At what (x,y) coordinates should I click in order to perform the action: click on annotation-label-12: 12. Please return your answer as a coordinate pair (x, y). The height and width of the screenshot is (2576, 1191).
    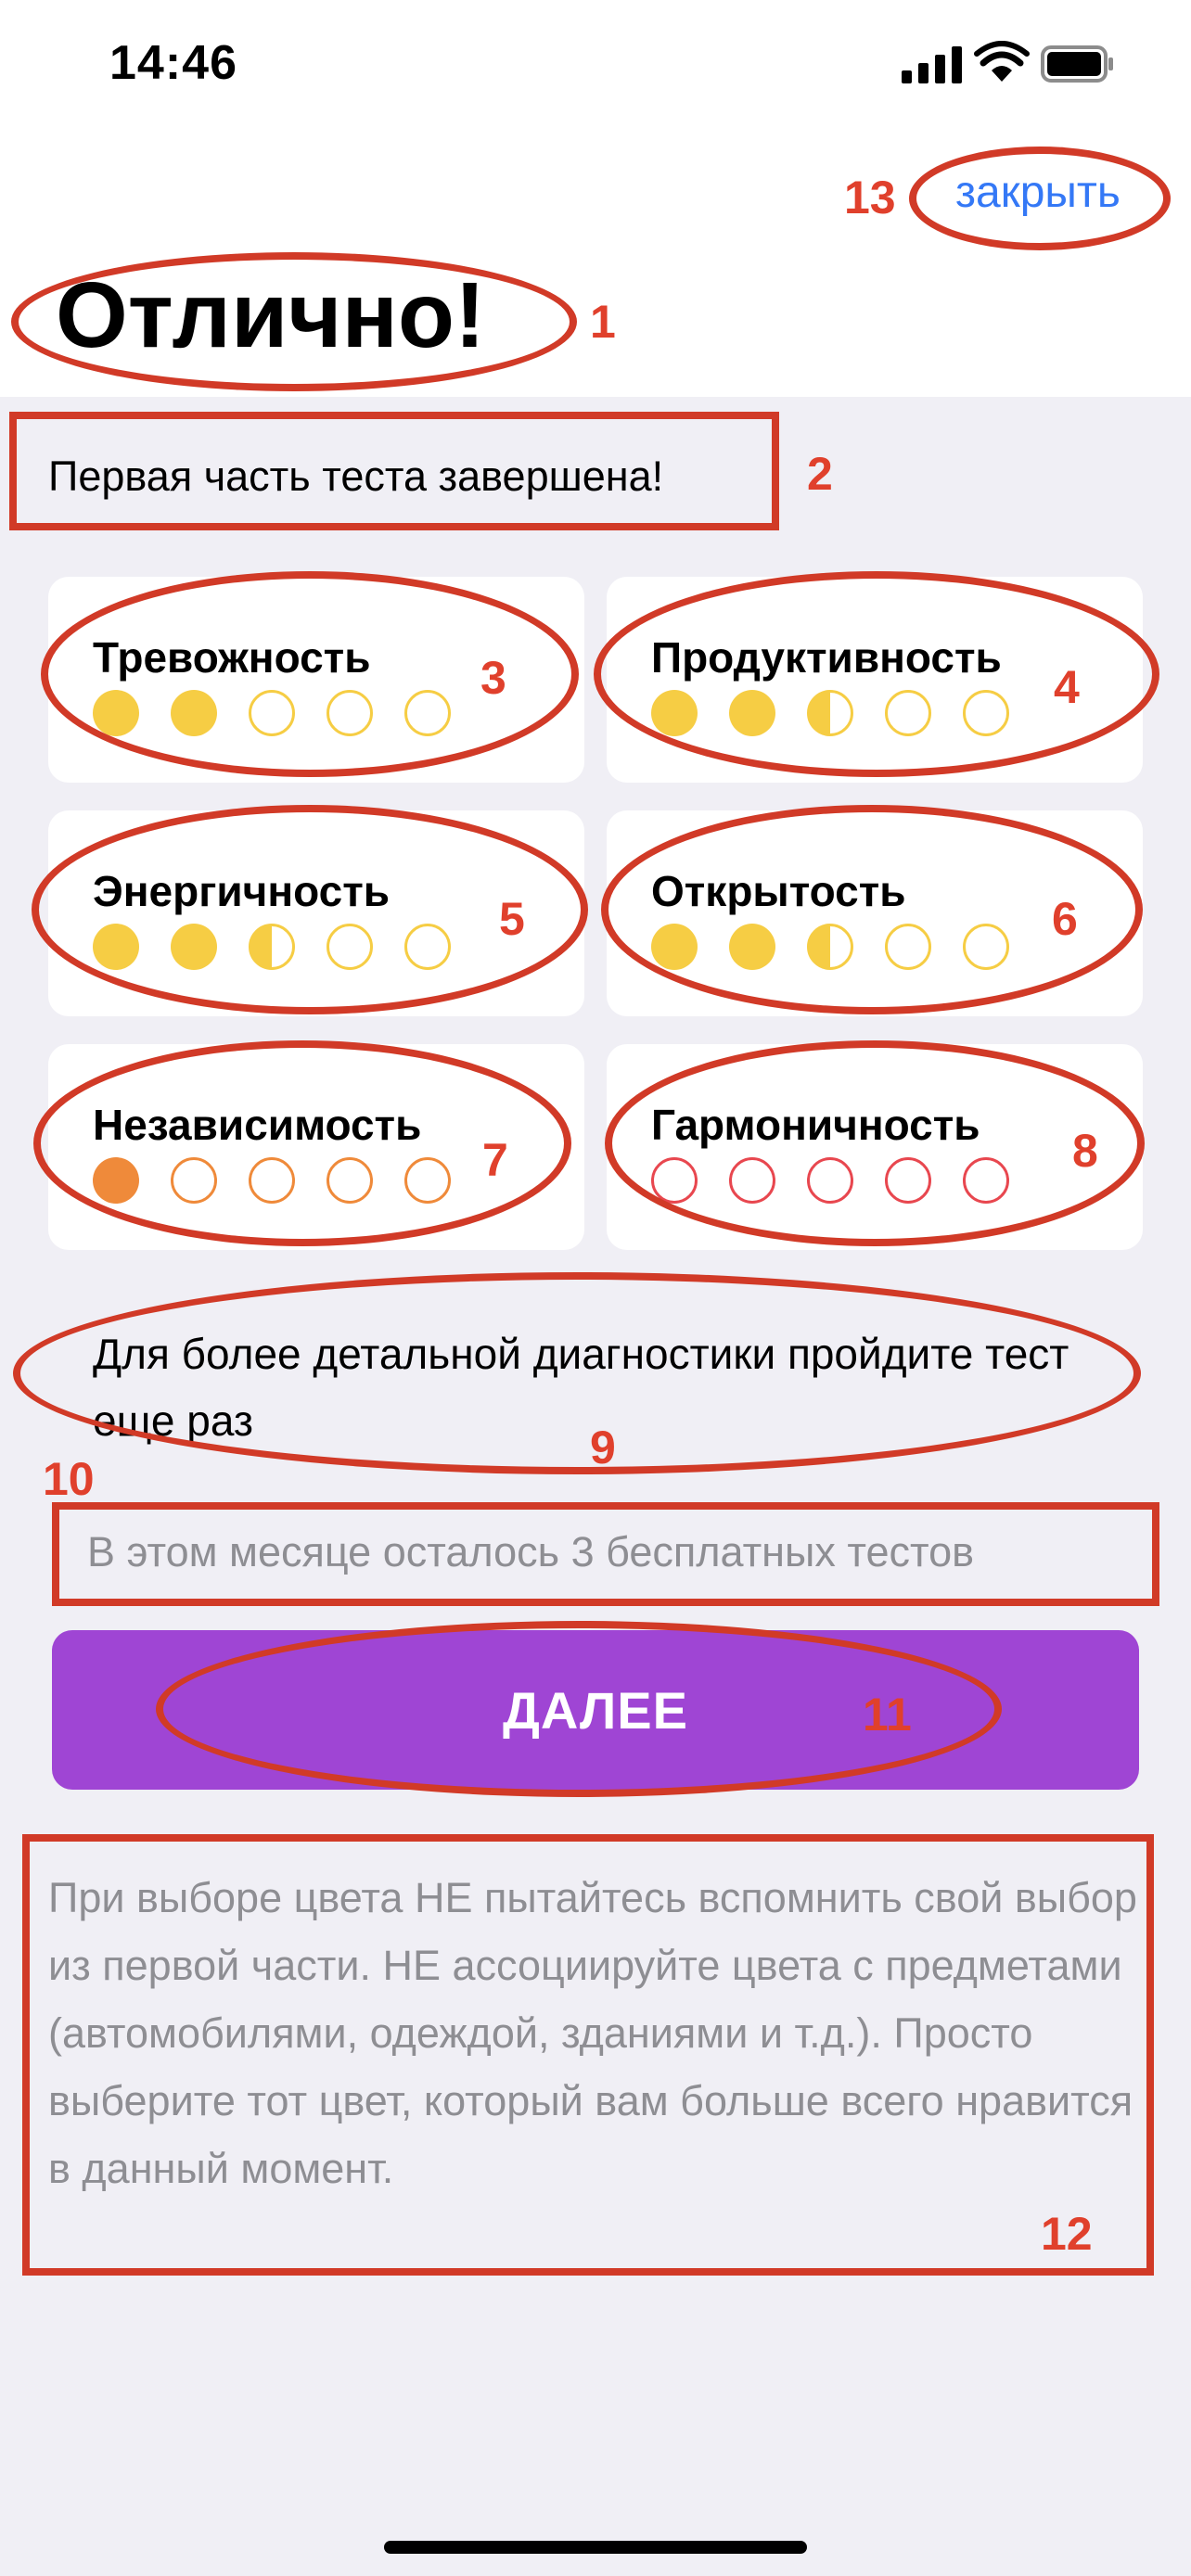
    Looking at the image, I should click on (1067, 2234).